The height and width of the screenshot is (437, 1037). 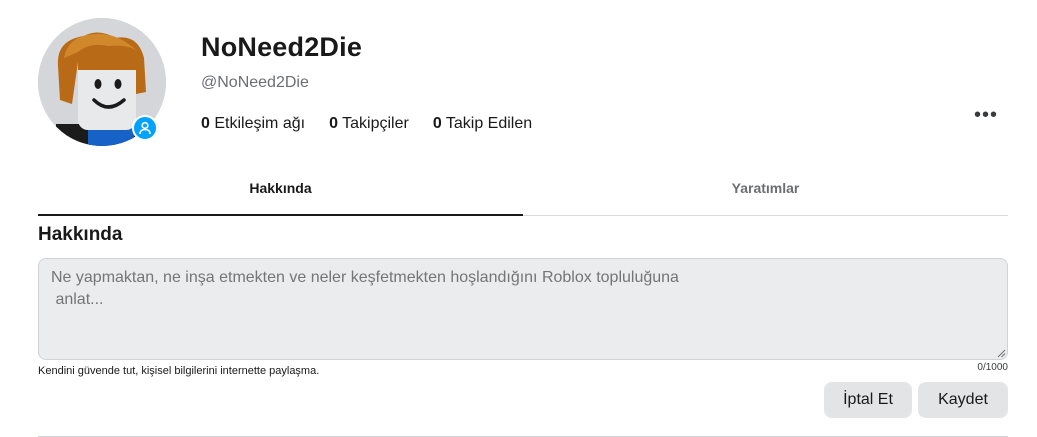 What do you see at coordinates (260, 123) in the screenshot?
I see `stat-label: Etkileşim ağı` at bounding box center [260, 123].